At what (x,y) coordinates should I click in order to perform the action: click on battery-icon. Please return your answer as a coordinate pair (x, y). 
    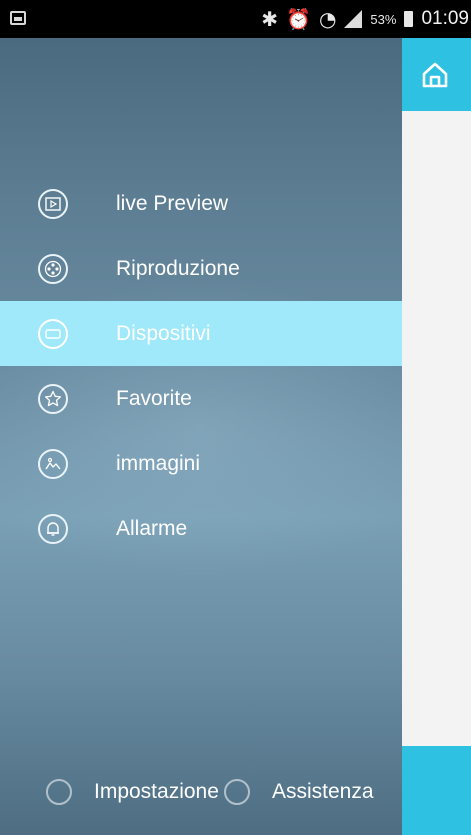
    Looking at the image, I should click on (409, 19).